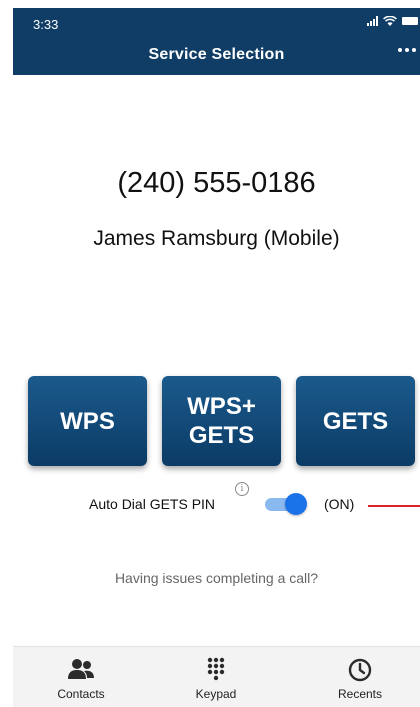  Describe the element at coordinates (216, 578) in the screenshot. I see `call-issues-link: Having issues completing a call?` at that location.